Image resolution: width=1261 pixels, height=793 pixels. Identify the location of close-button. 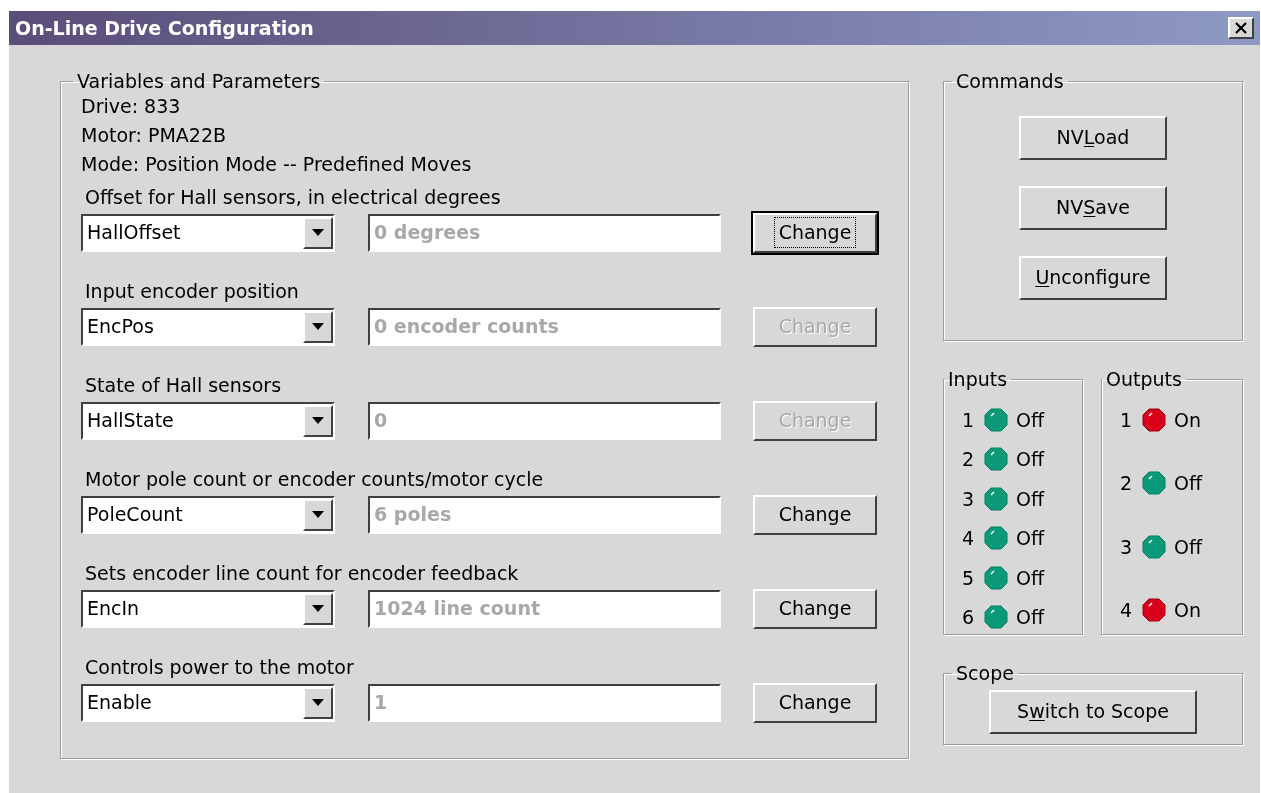
(1241, 28).